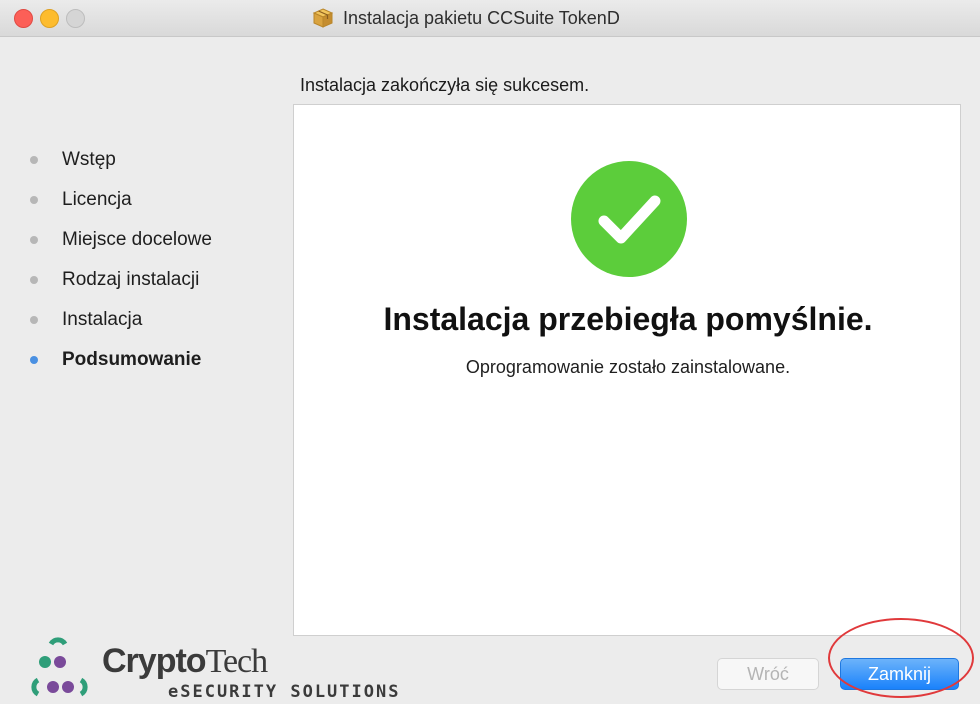 Image resolution: width=980 pixels, height=704 pixels. What do you see at coordinates (89, 159) in the screenshot?
I see `step-label: Wstęp` at bounding box center [89, 159].